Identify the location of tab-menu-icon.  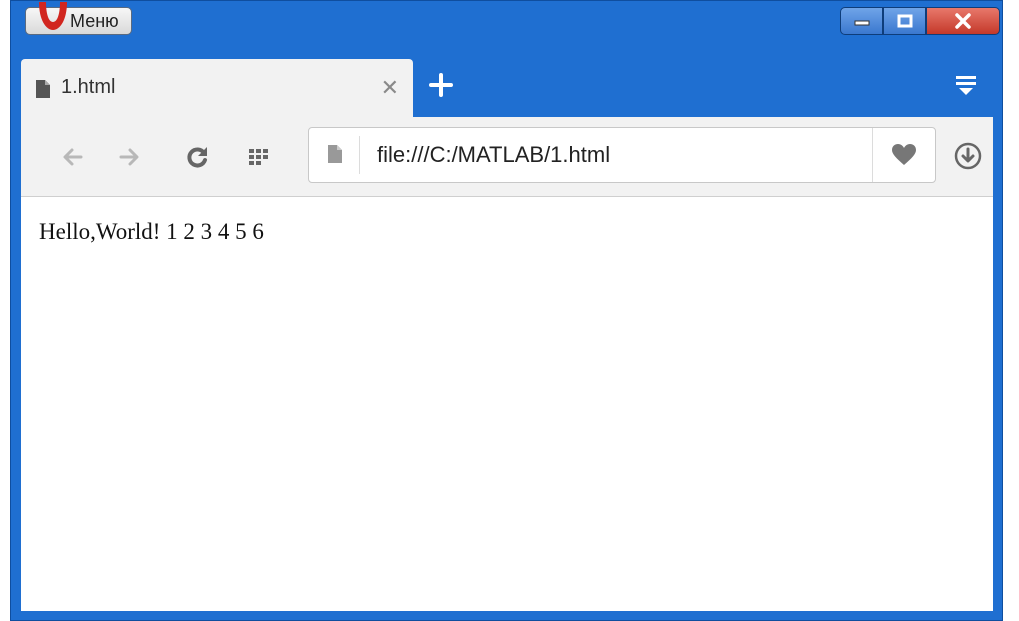
(966, 85).